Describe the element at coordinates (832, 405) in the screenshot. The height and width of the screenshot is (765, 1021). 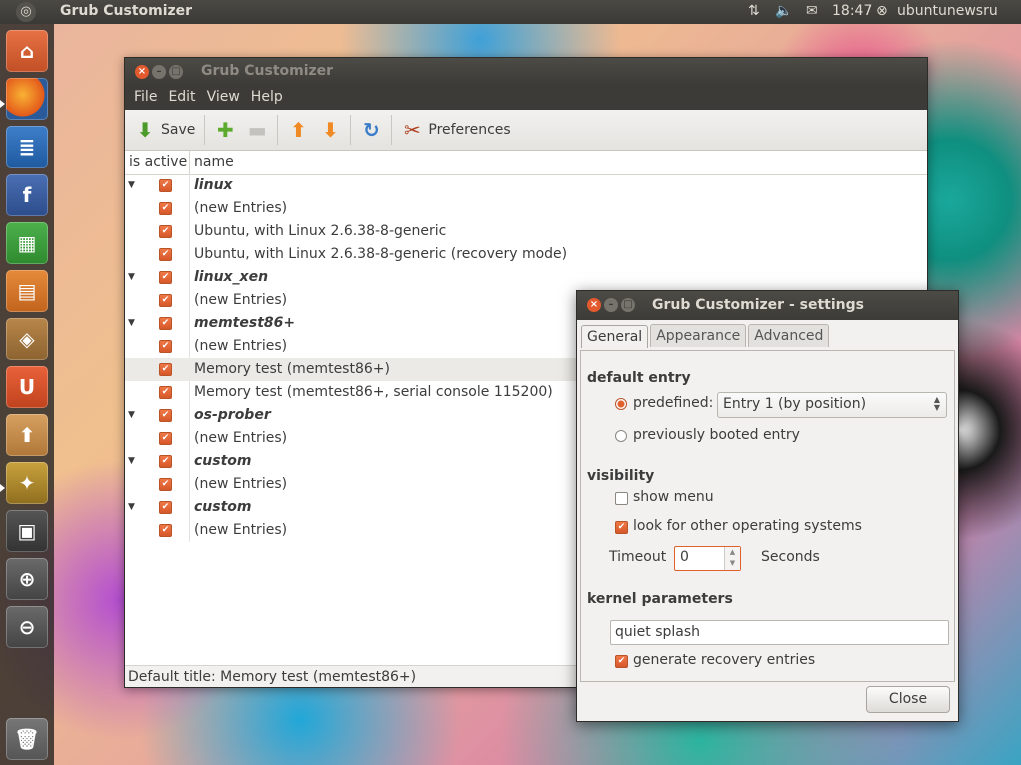
I see `default-entry-select: Entry 1 (by position) ▲ ▼` at that location.